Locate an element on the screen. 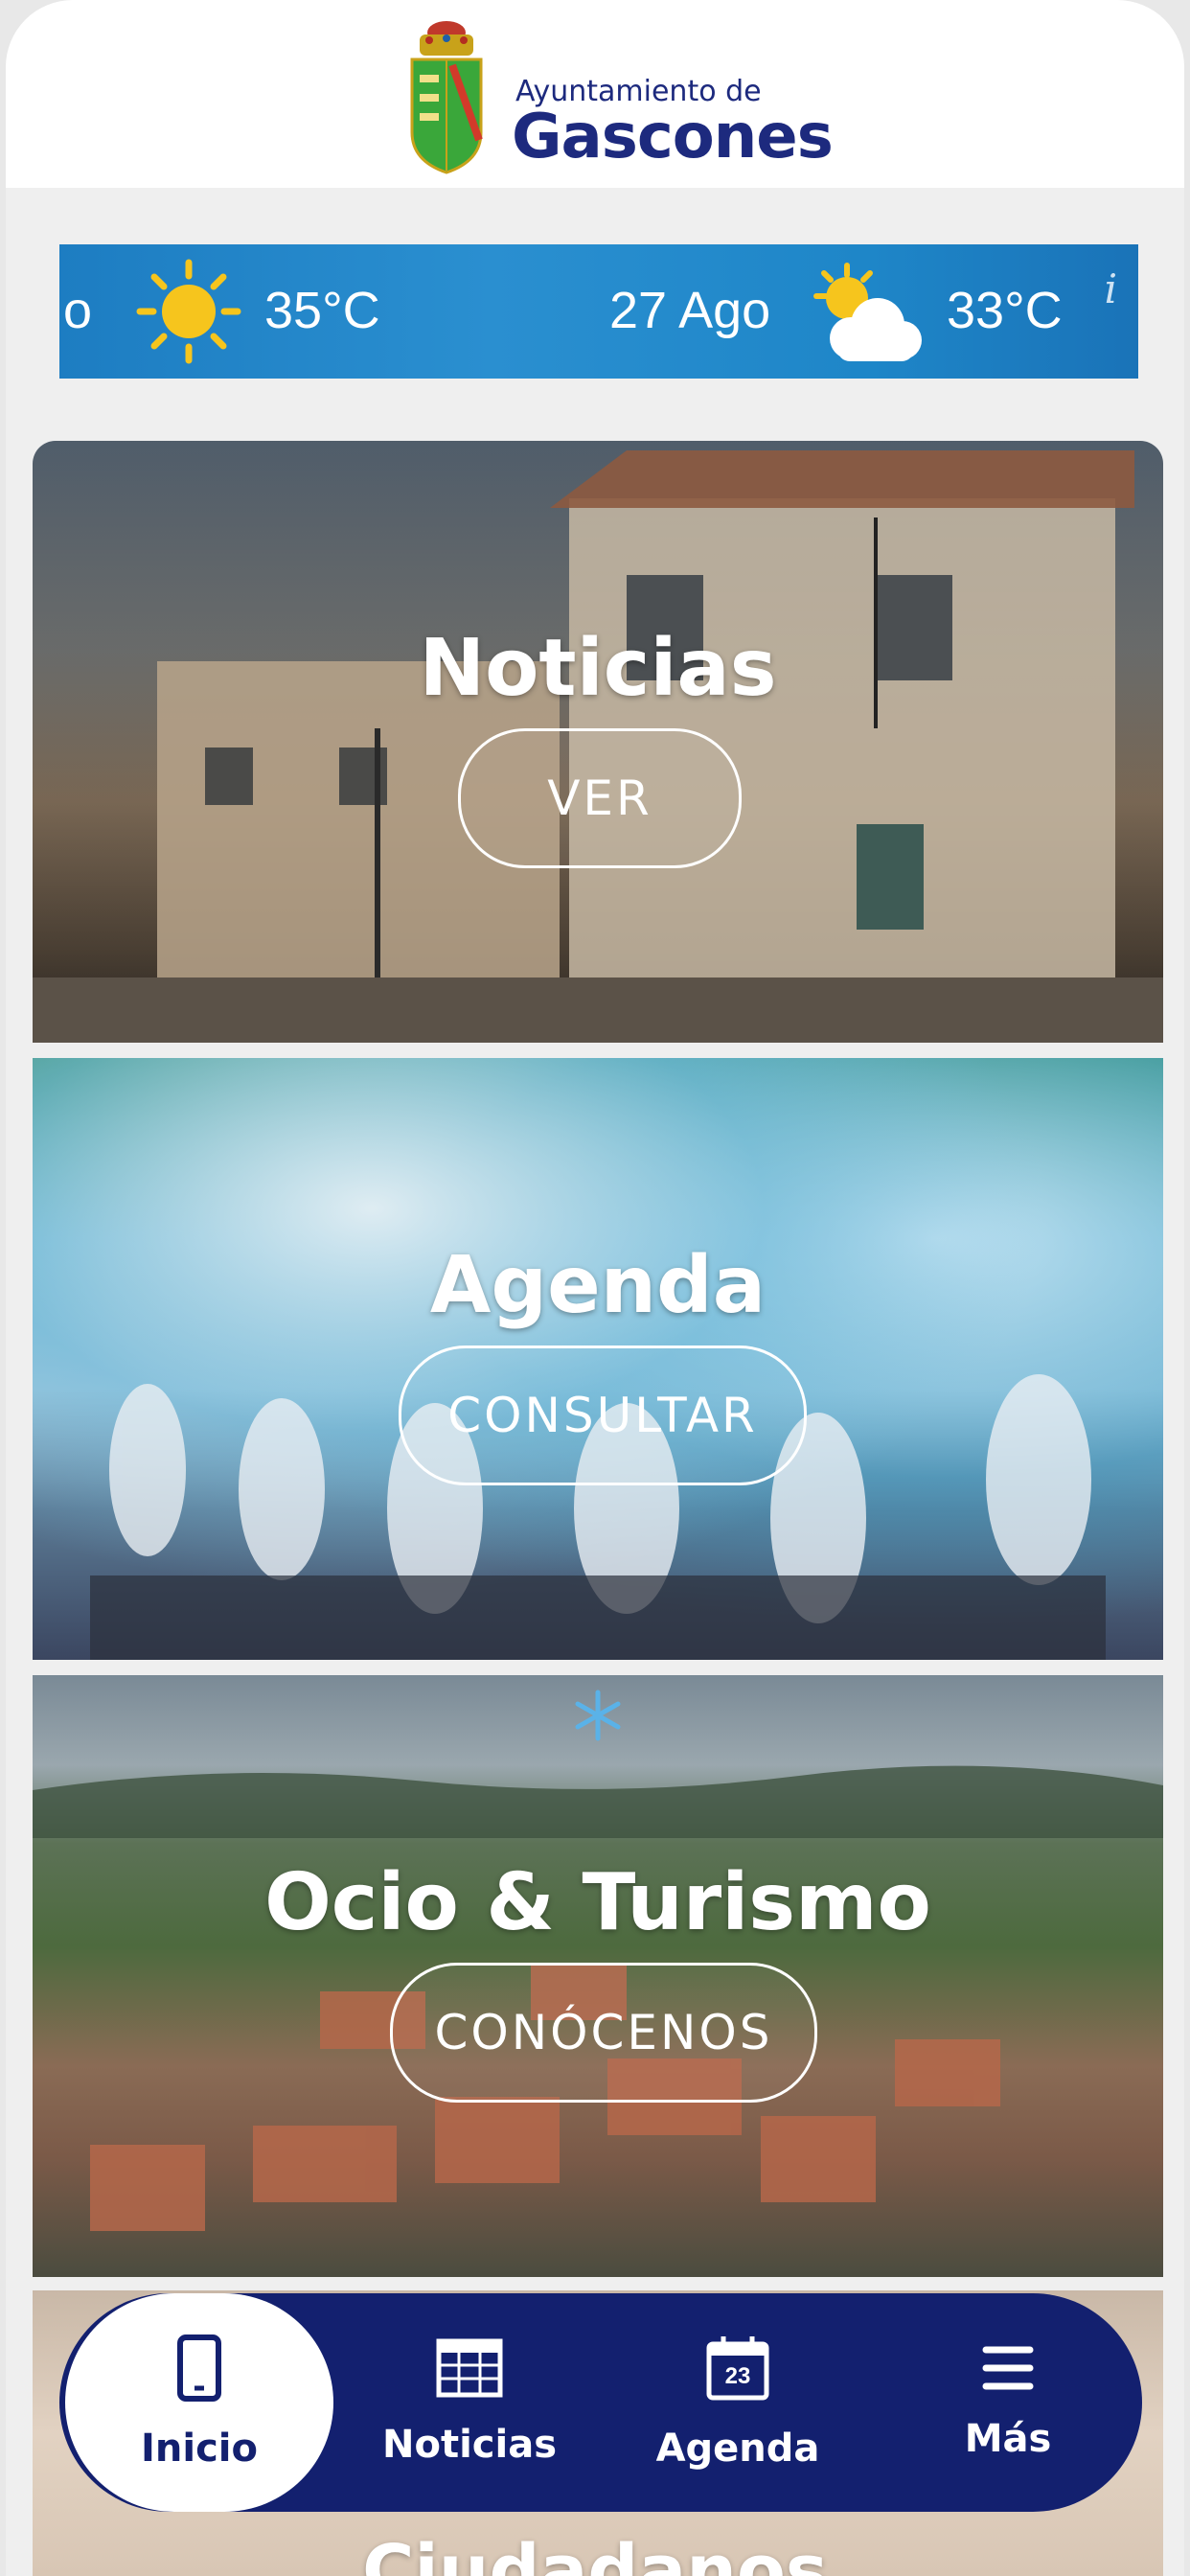 The height and width of the screenshot is (2576, 1190). phone-icon is located at coordinates (199, 2368).